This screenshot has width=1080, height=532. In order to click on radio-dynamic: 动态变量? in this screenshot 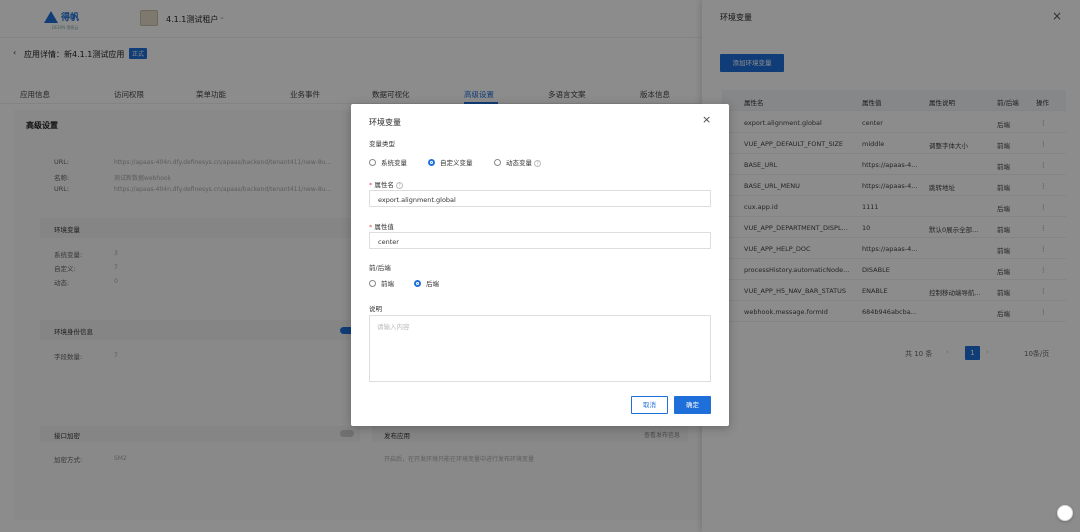, I will do `click(517, 162)`.